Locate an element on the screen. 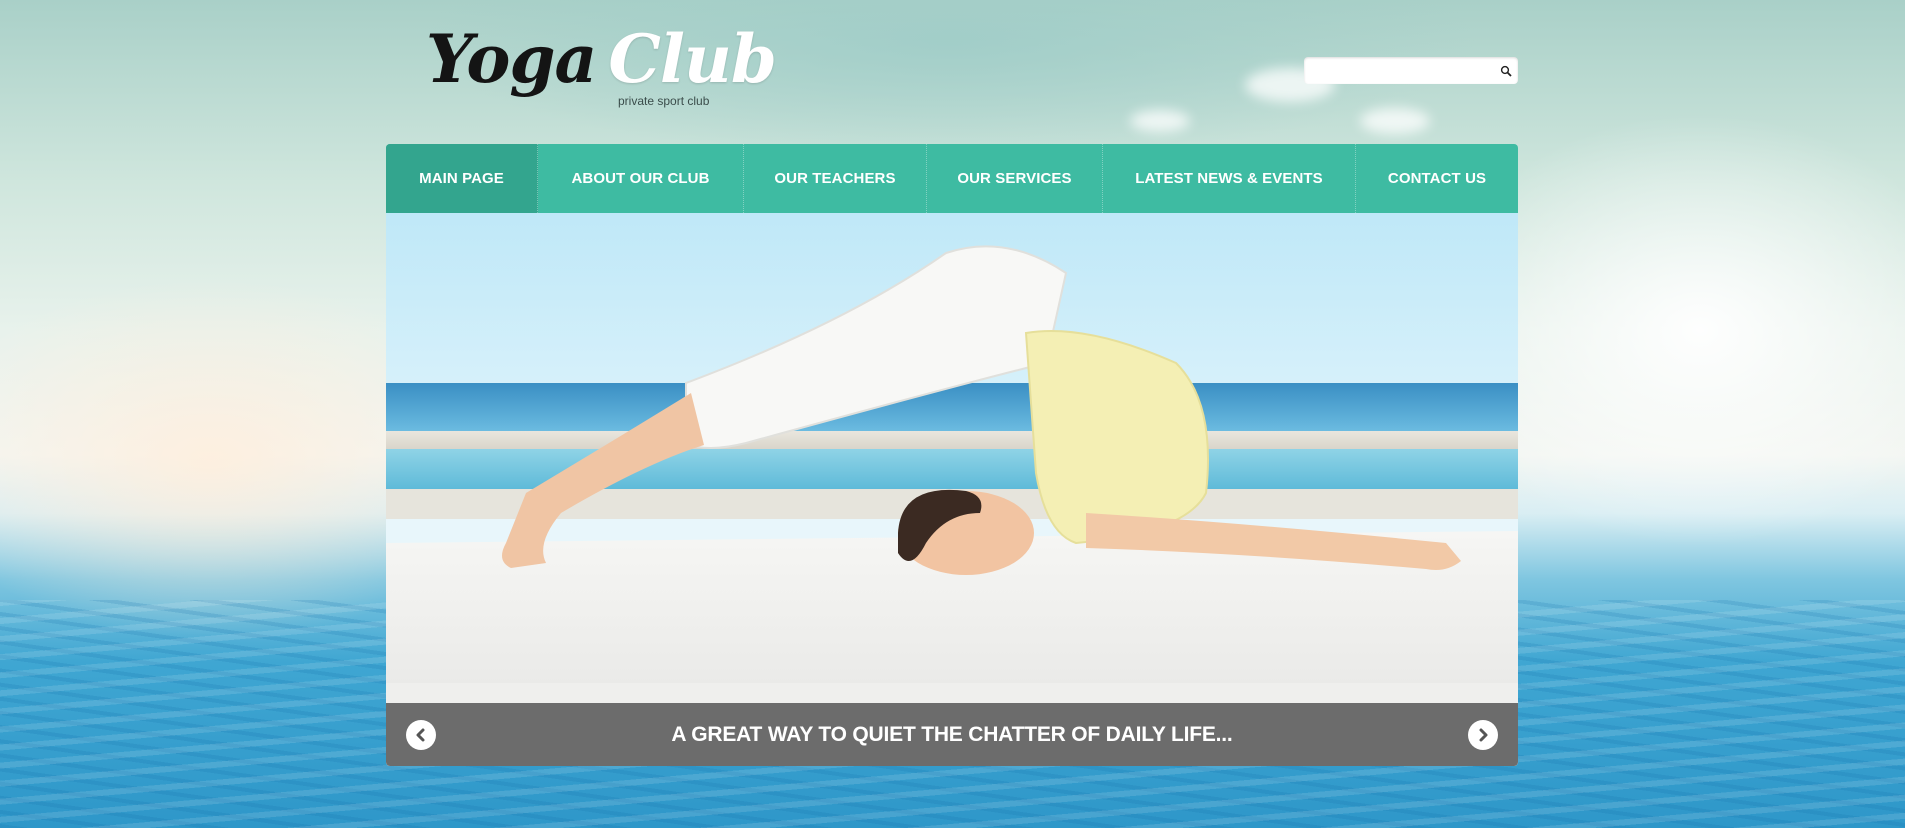  nav-item-our-services: OUR SERVICES is located at coordinates (1015, 178).